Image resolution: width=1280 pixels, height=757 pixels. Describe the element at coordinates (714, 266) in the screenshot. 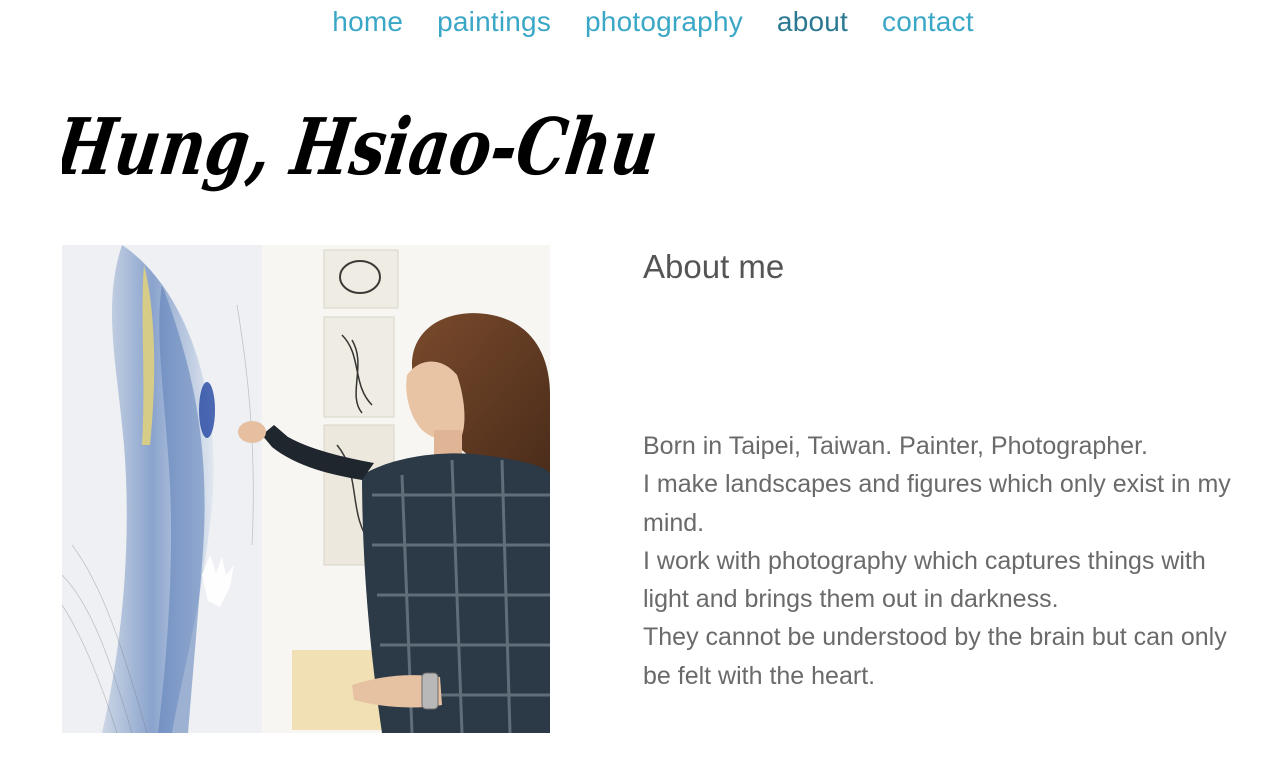

I see `about-heading: About me` at that location.